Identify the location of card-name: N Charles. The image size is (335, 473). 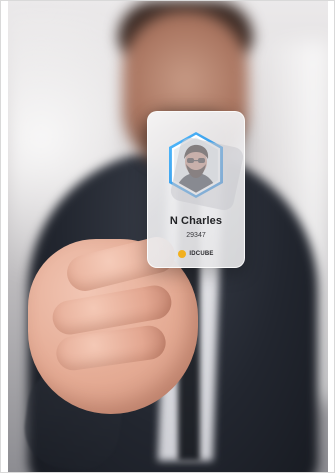
(196, 221).